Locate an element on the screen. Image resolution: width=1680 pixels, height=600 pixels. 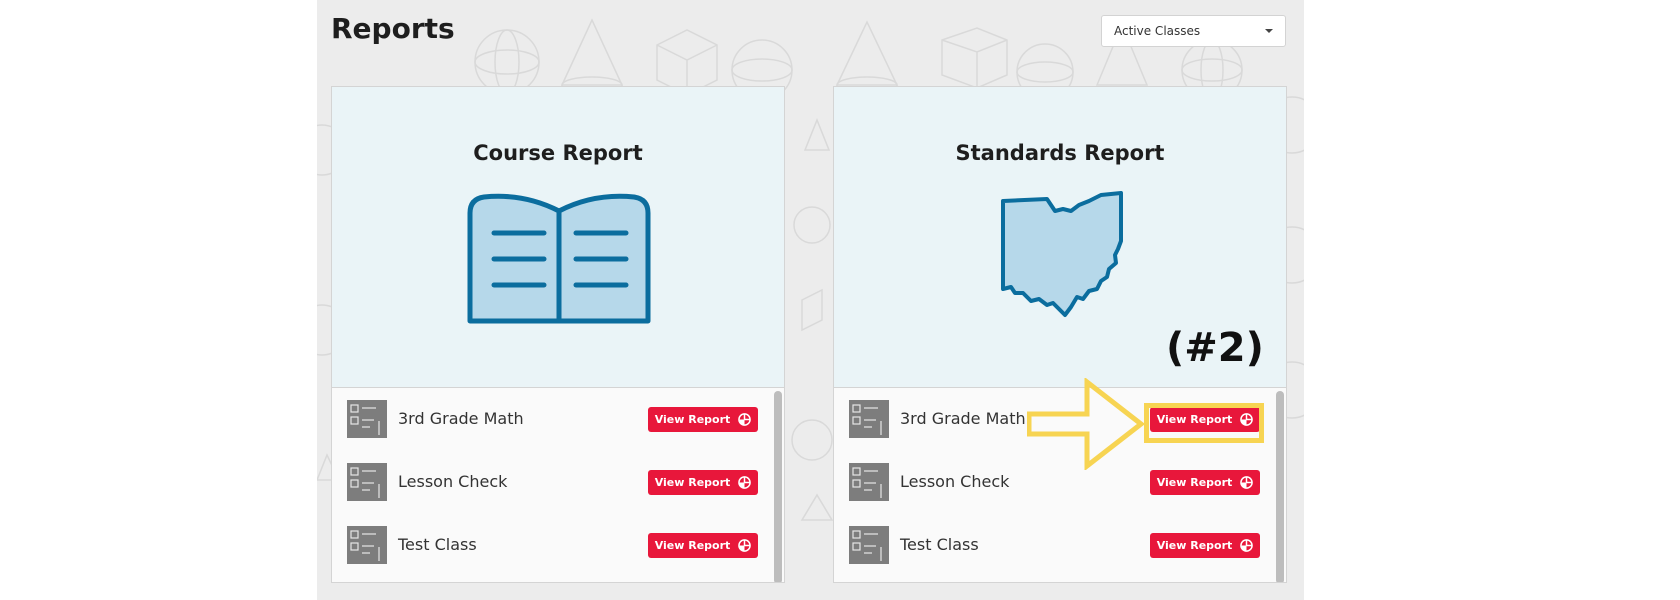
ohio-state-map-icon is located at coordinates (1062, 254).